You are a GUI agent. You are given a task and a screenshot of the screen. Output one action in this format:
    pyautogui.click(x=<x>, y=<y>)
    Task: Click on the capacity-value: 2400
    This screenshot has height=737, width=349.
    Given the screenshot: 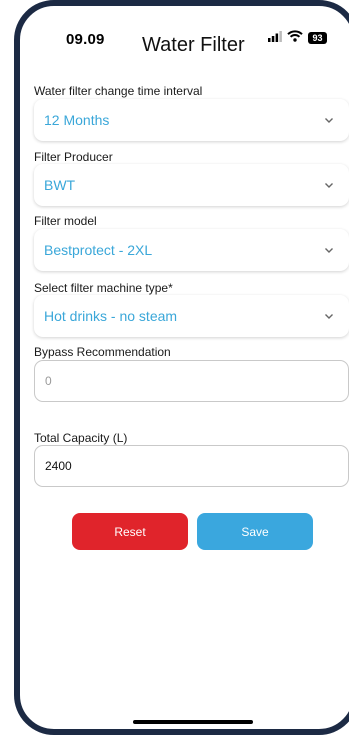 What is the action you would take?
    pyautogui.click(x=58, y=466)
    